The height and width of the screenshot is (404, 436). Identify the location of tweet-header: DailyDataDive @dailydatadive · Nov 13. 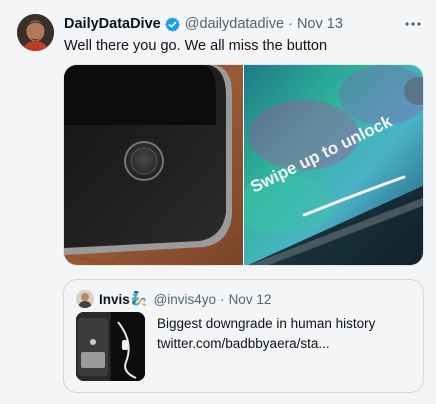
(244, 24).